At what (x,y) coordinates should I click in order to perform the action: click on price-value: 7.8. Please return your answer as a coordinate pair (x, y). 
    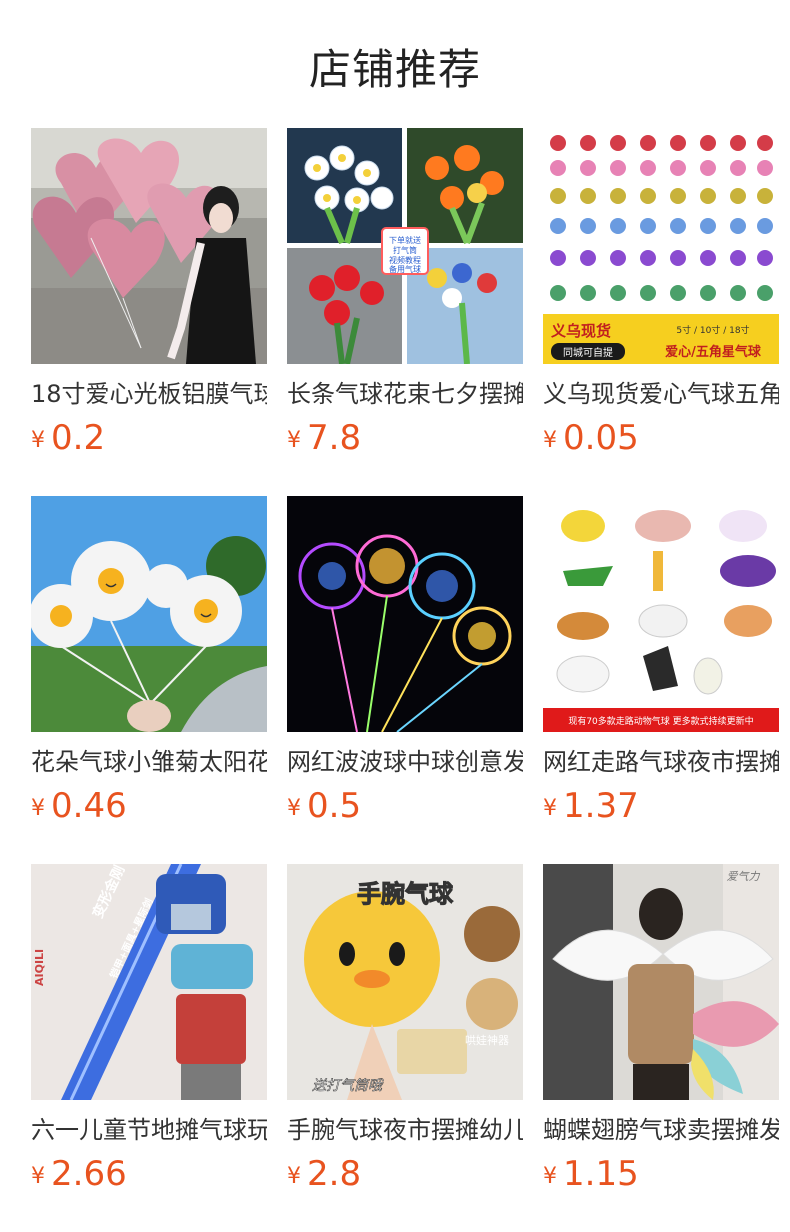
    Looking at the image, I should click on (334, 438).